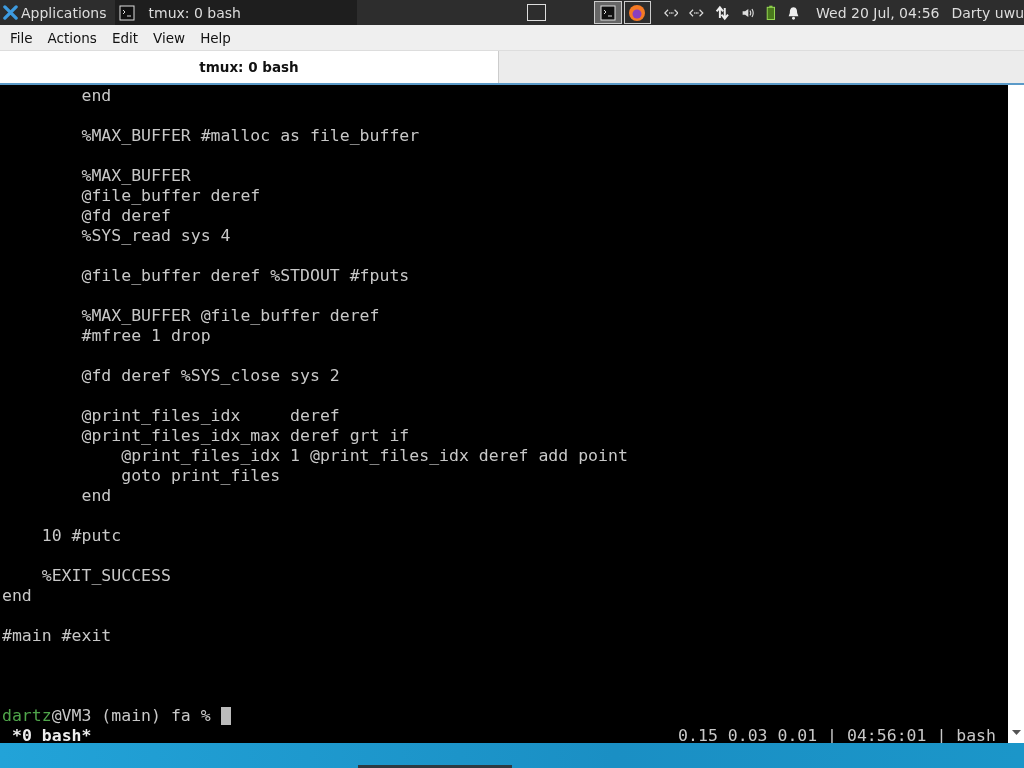  What do you see at coordinates (135, 175) in the screenshot?
I see `code-line: %MAX_BUFFER` at bounding box center [135, 175].